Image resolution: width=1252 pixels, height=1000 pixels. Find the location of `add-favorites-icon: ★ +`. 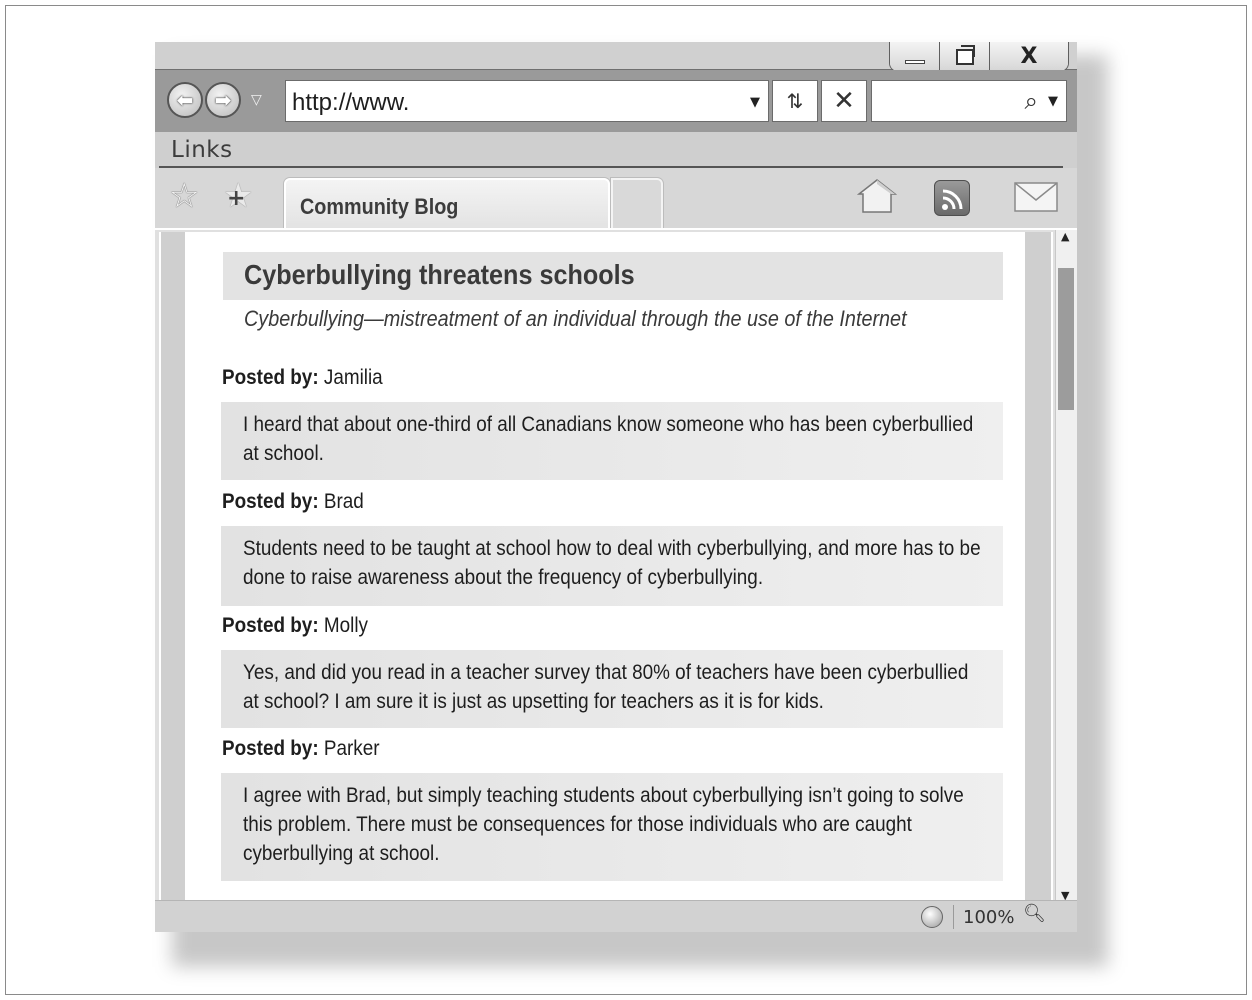

add-favorites-icon: ★ + is located at coordinates (238, 196).